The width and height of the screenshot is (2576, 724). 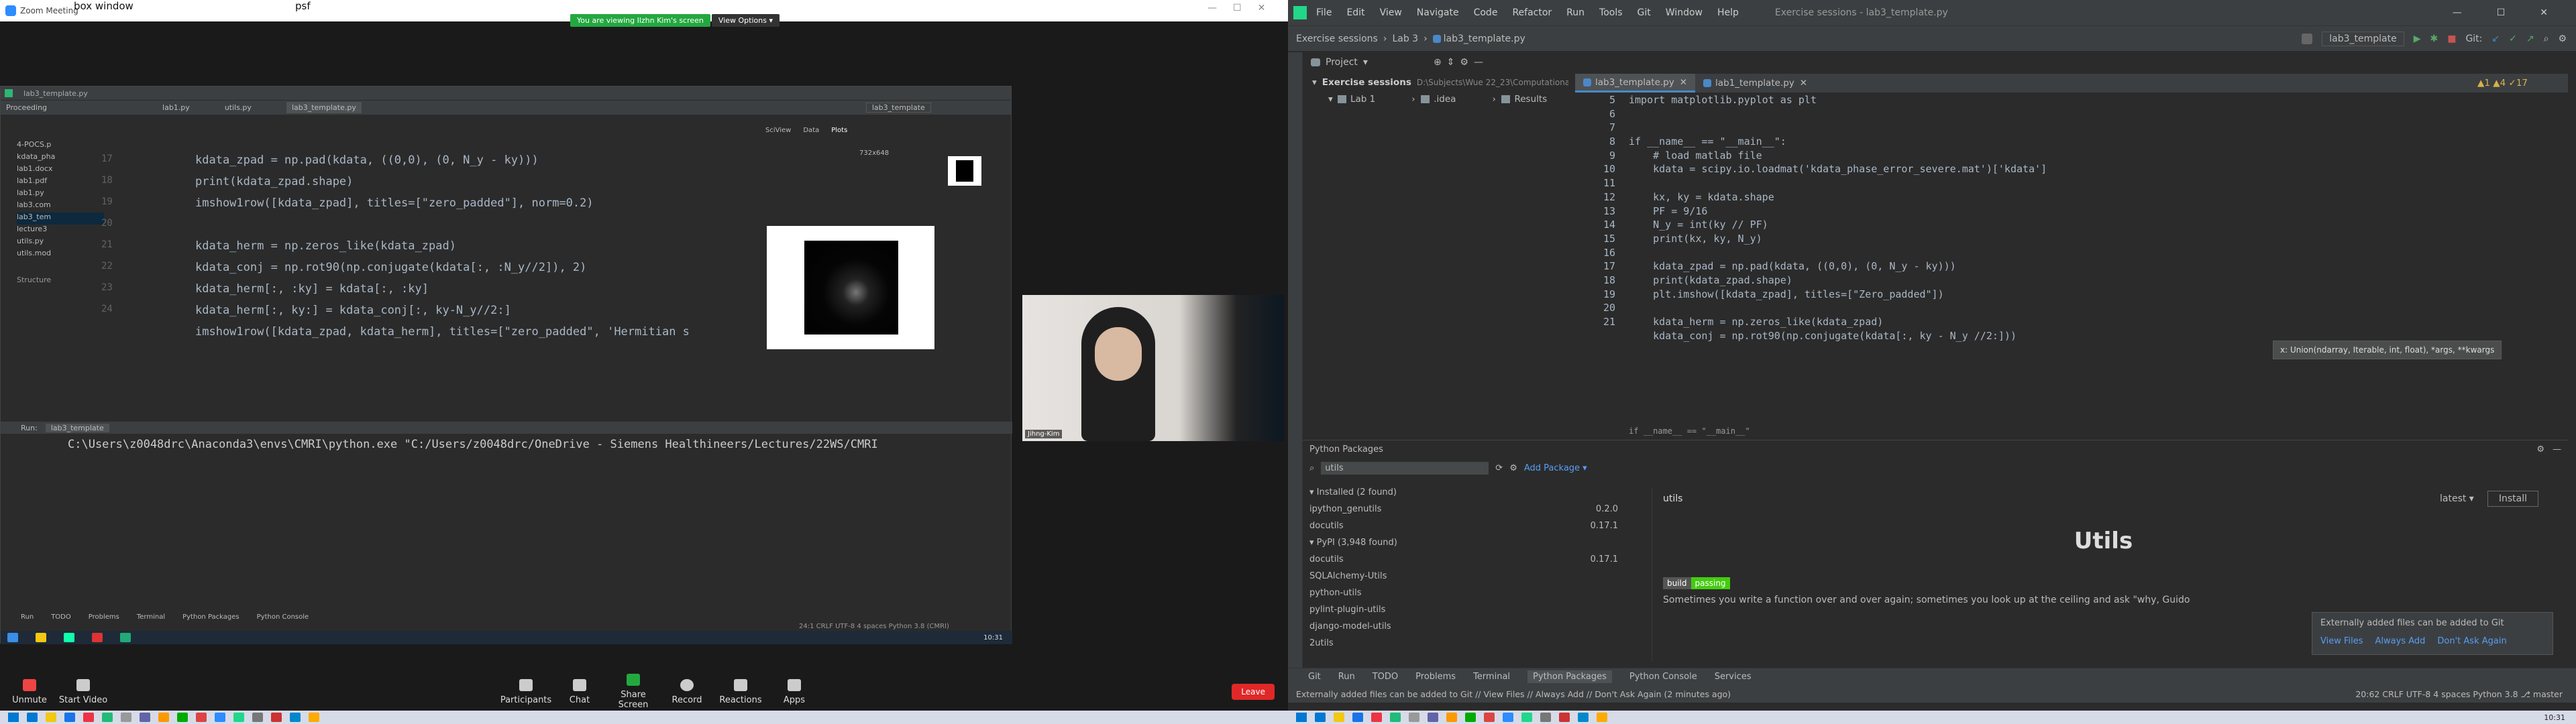 What do you see at coordinates (2546, 39) in the screenshot?
I see `search-icon: ⌕` at bounding box center [2546, 39].